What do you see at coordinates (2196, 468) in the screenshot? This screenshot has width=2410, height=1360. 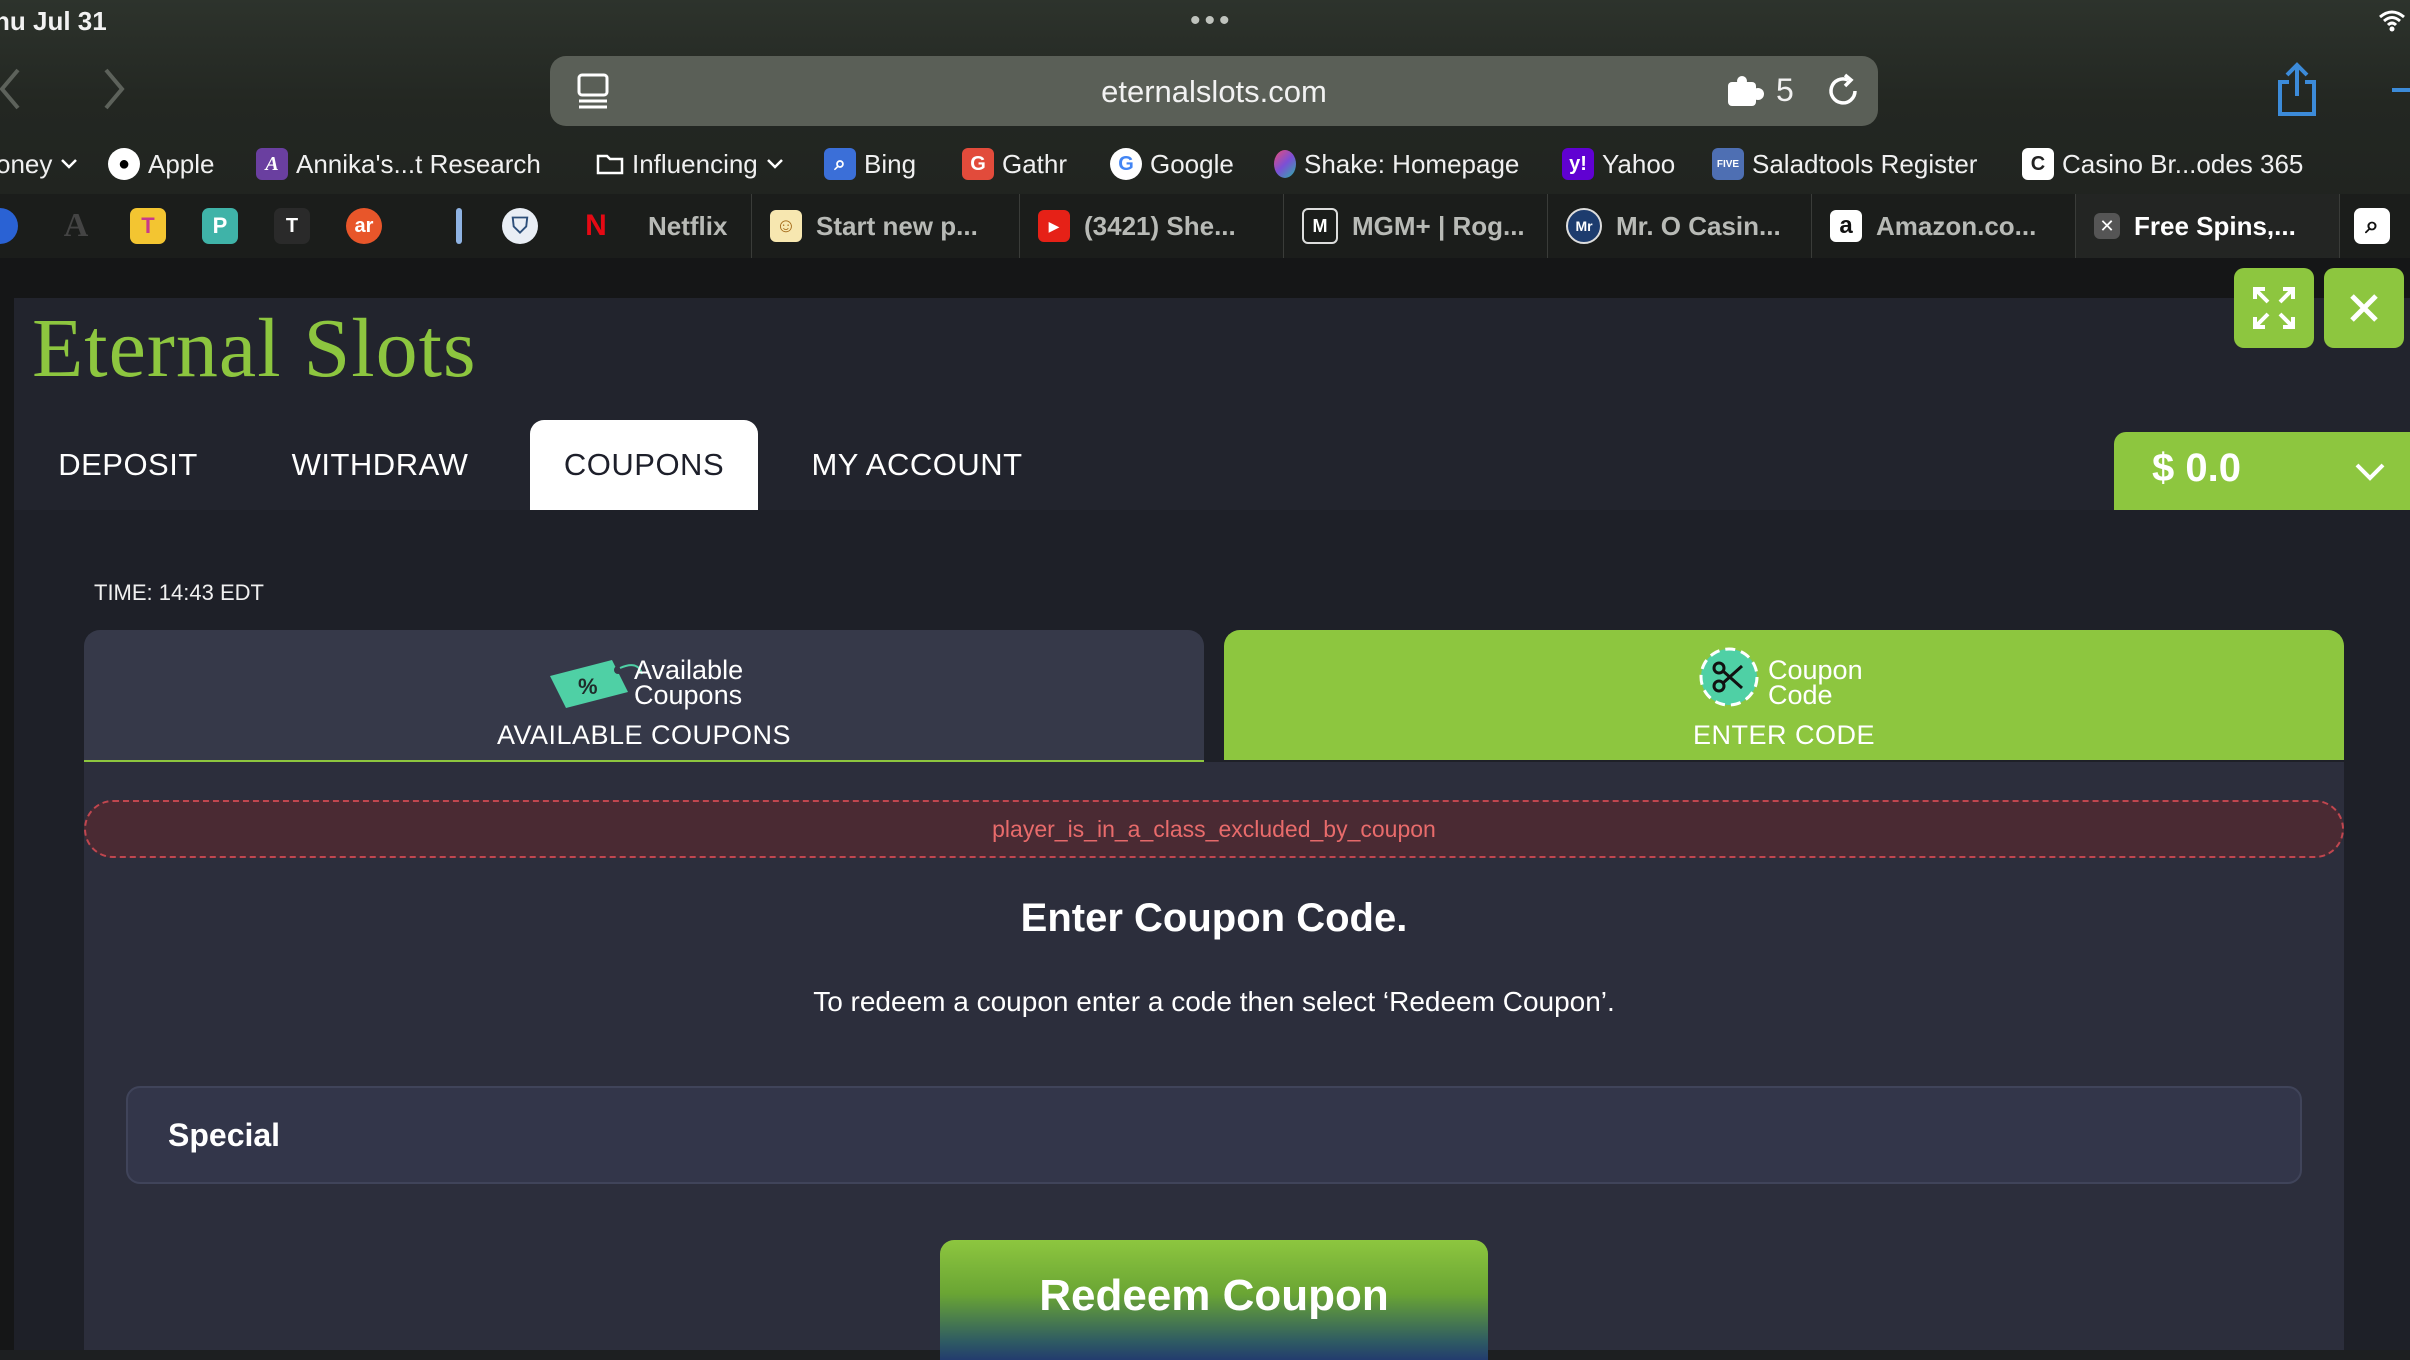 I see `balance-amount: $ 0.0` at bounding box center [2196, 468].